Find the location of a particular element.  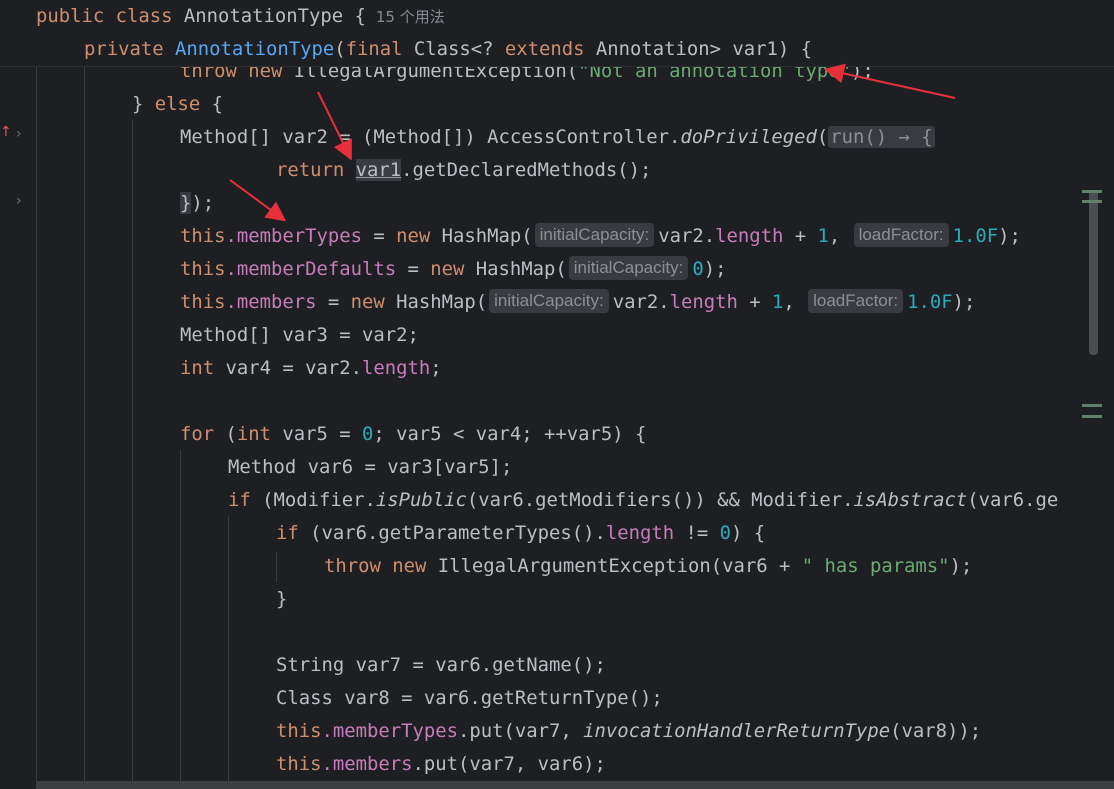

annotation-arrows is located at coordinates (592, 142).